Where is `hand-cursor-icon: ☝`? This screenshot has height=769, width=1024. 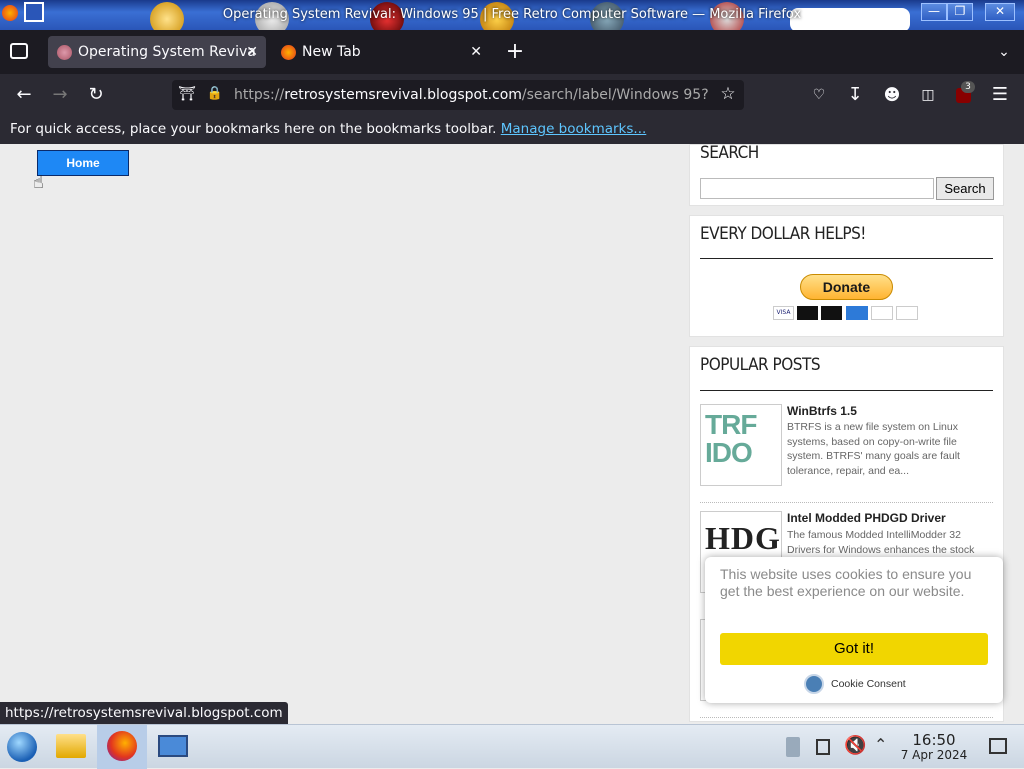 hand-cursor-icon: ☝ is located at coordinates (38, 182).